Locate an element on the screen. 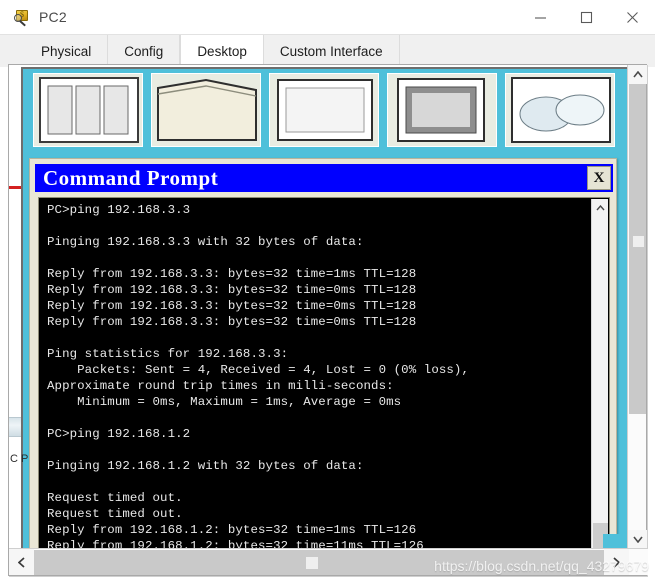 The width and height of the screenshot is (655, 584). window-controls is located at coordinates (586, 17).